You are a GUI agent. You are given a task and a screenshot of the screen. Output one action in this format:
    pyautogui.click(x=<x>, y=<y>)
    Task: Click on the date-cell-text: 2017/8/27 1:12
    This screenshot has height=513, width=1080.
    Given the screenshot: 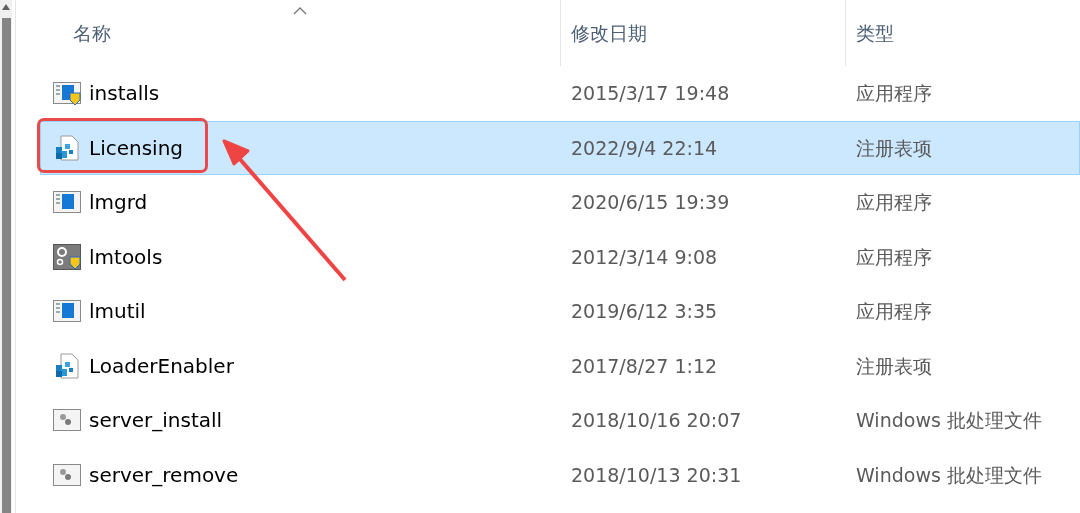 What is the action you would take?
    pyautogui.click(x=644, y=366)
    